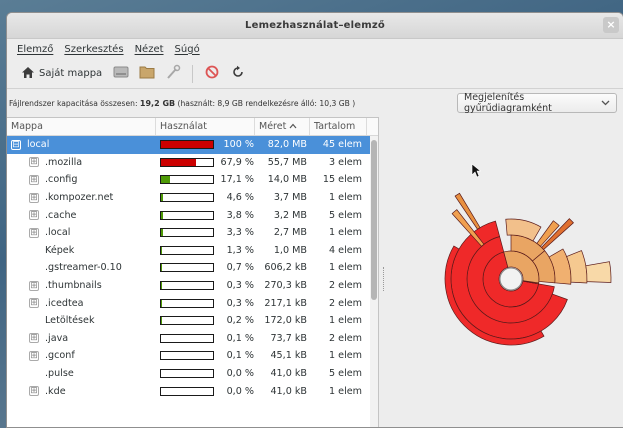 The height and width of the screenshot is (428, 623). I want to click on menu-szerkesztes: Szerkesztés, so click(93, 49).